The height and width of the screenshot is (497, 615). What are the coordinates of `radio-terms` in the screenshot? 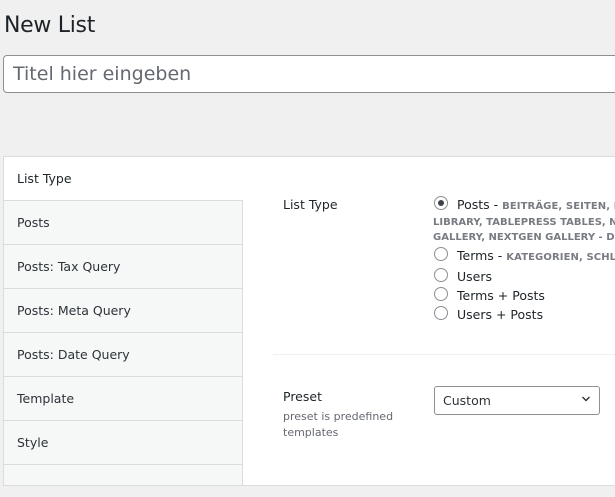 It's located at (441, 254).